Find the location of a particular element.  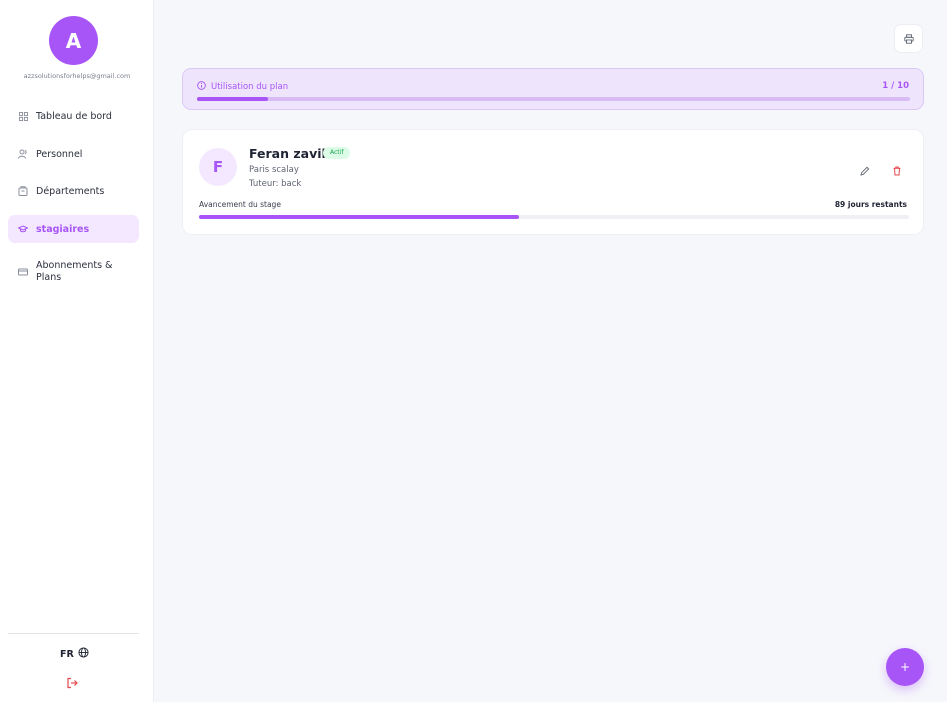

edit-button is located at coordinates (867, 168).